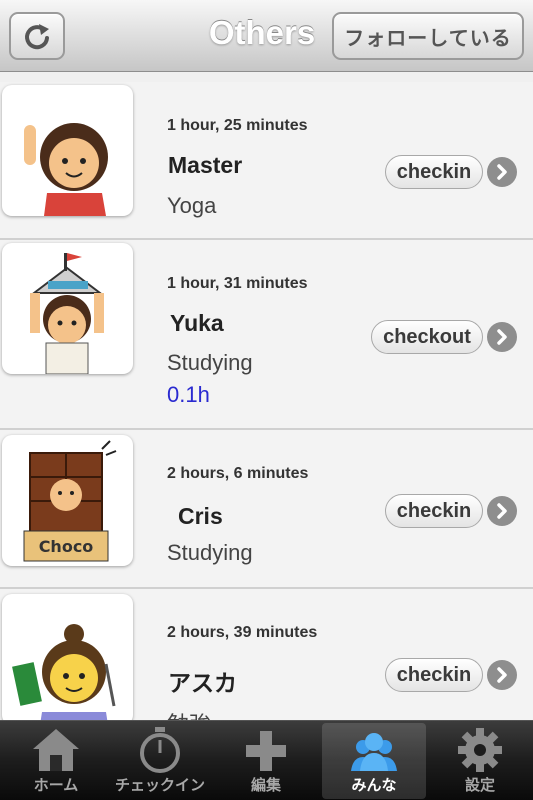 The height and width of the screenshot is (800, 533). Describe the element at coordinates (192, 205) in the screenshot. I see `activity: Yoga` at that location.